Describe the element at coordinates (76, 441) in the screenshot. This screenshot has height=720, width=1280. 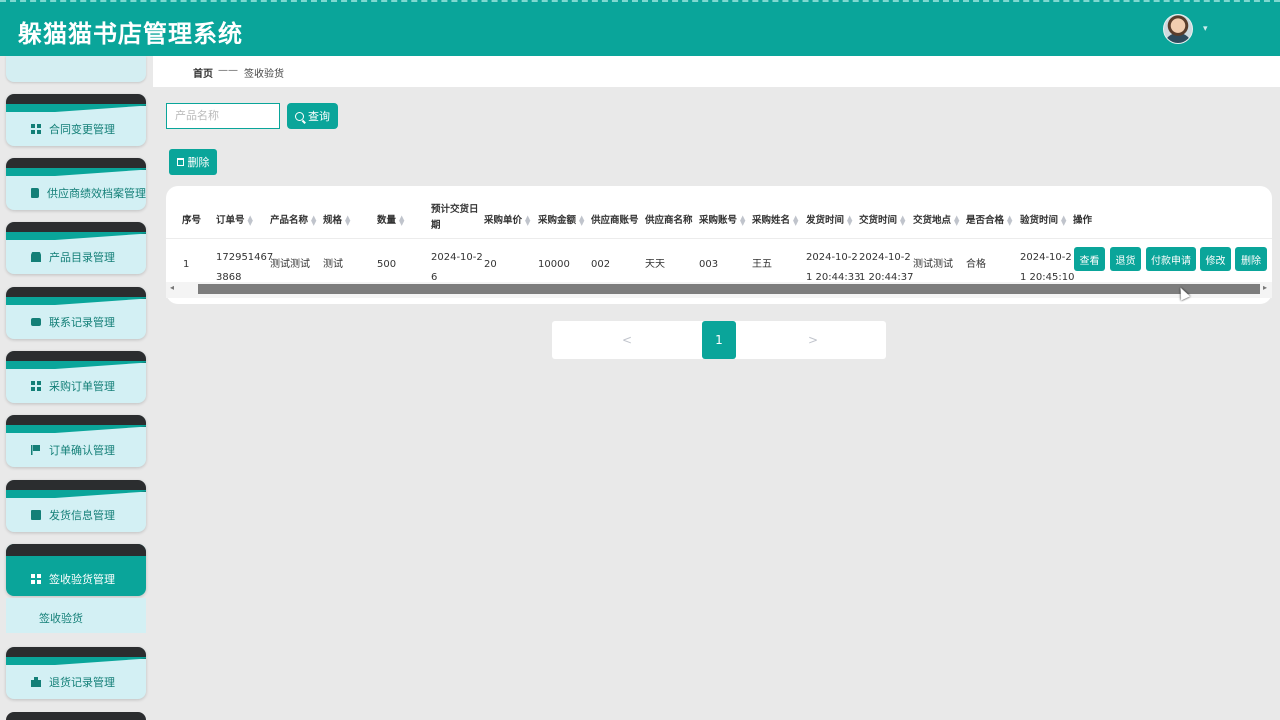
I see `sidebar-item-order-confirm: 订单确认管理` at that location.